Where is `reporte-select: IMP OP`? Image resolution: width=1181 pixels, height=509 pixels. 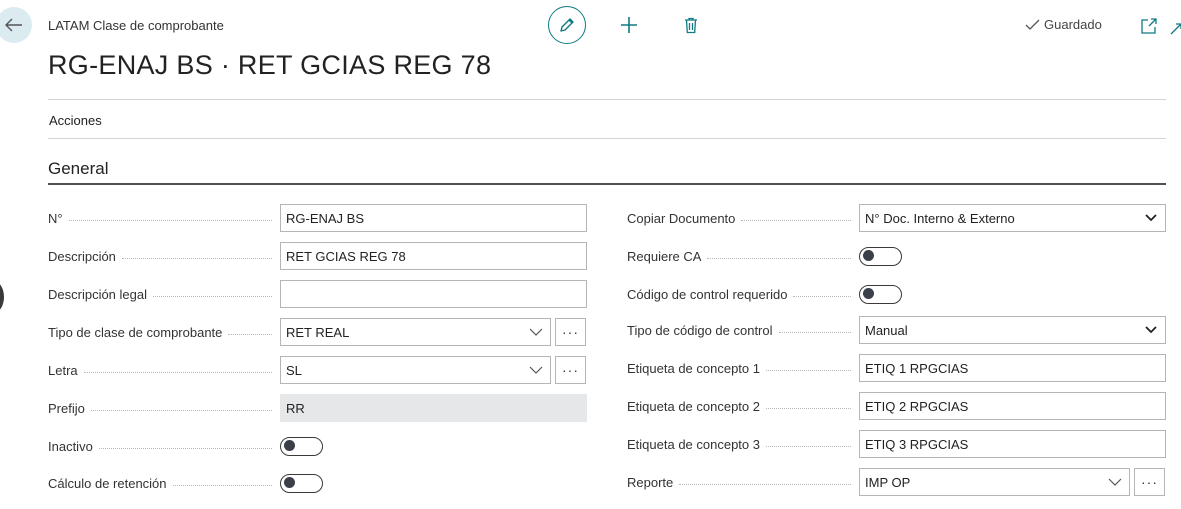 reporte-select: IMP OP is located at coordinates (994, 482).